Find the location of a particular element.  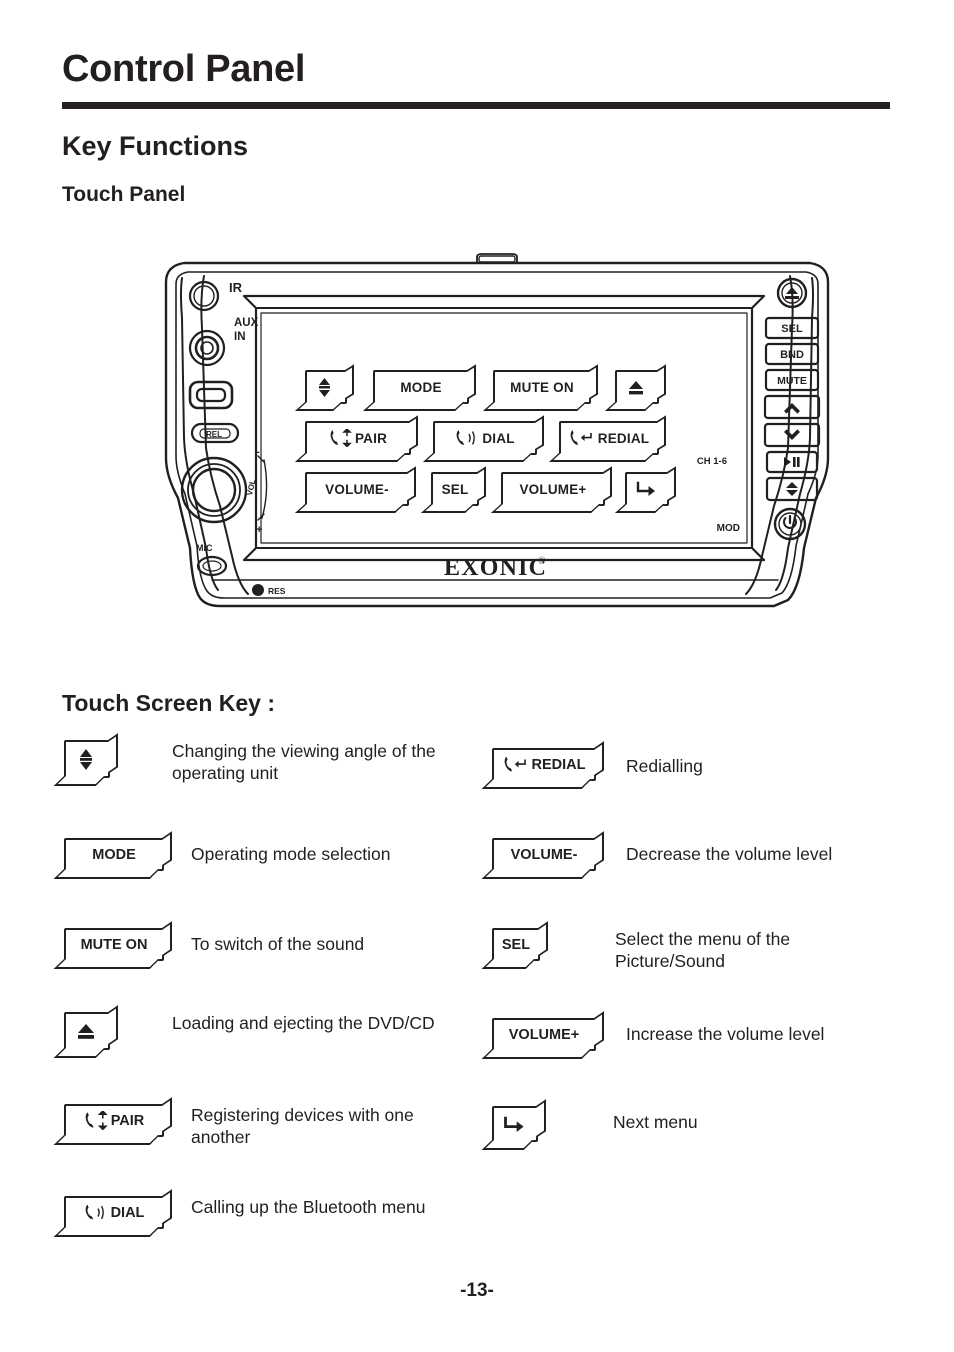

legend-key-mute-on: MUTE ON is located at coordinates (114, 944).